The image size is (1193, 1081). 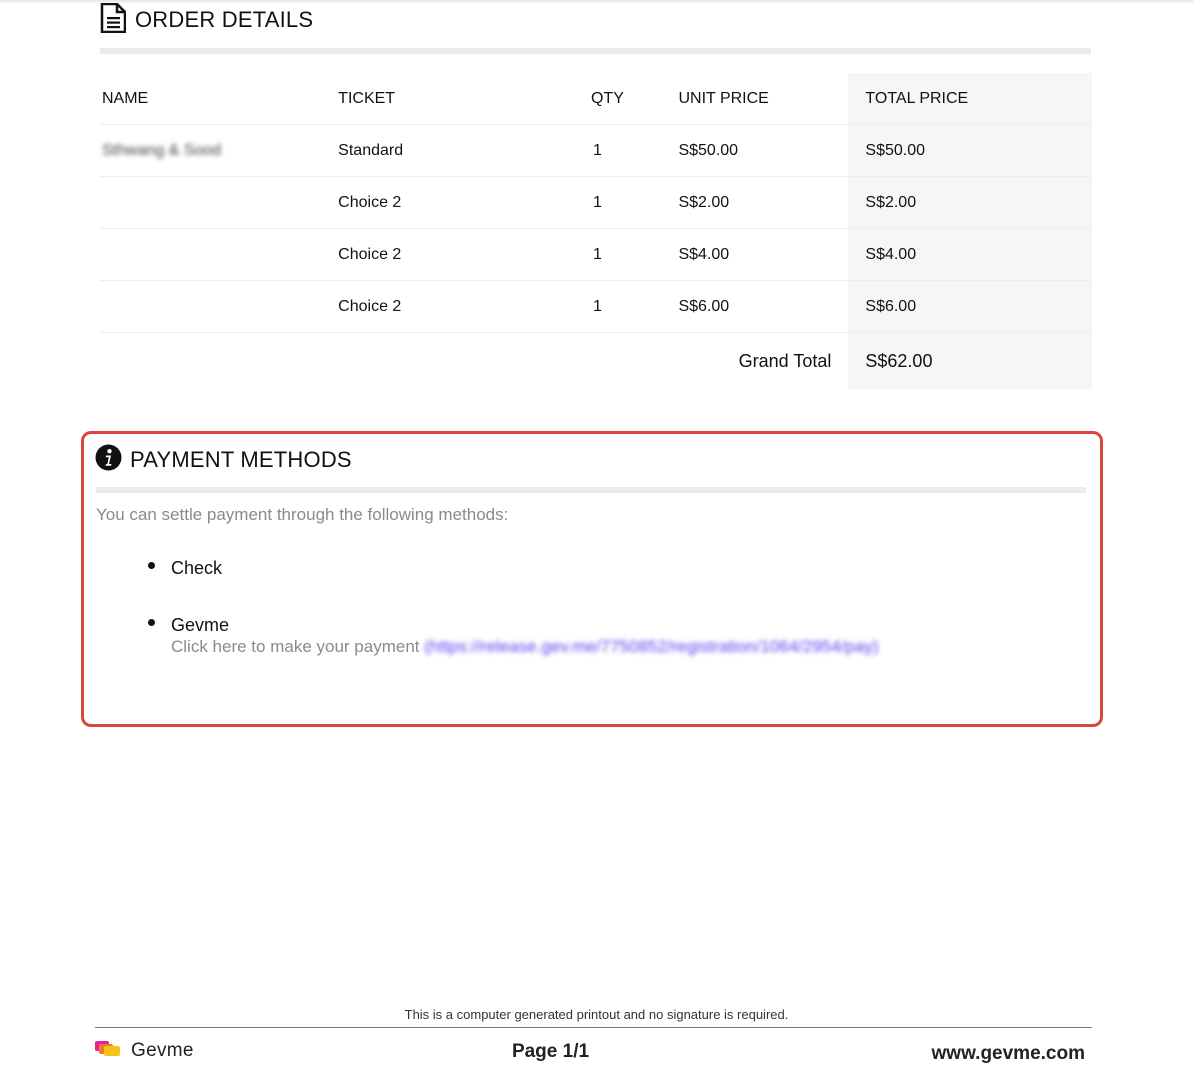 What do you see at coordinates (224, 19) in the screenshot?
I see `order-details-title: ORDER DETAILS` at bounding box center [224, 19].